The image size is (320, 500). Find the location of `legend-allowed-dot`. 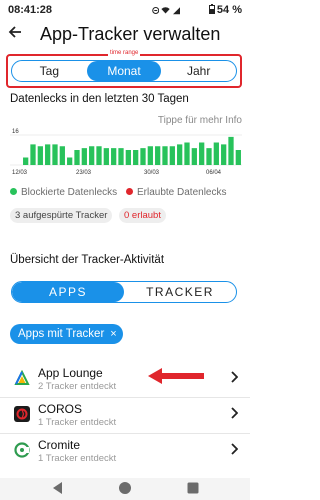

legend-allowed-dot is located at coordinates (129, 191).